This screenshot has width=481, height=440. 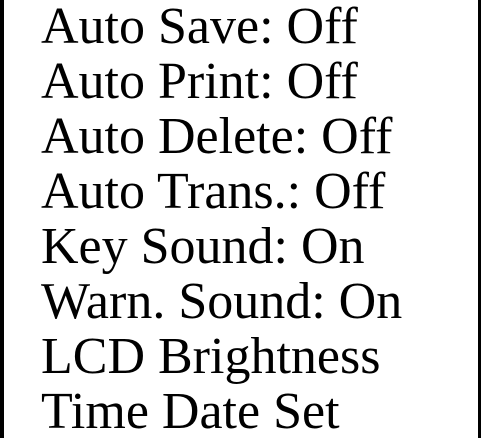 What do you see at coordinates (203, 247) in the screenshot?
I see `menu-item-key-sound: Key Sound: On` at bounding box center [203, 247].